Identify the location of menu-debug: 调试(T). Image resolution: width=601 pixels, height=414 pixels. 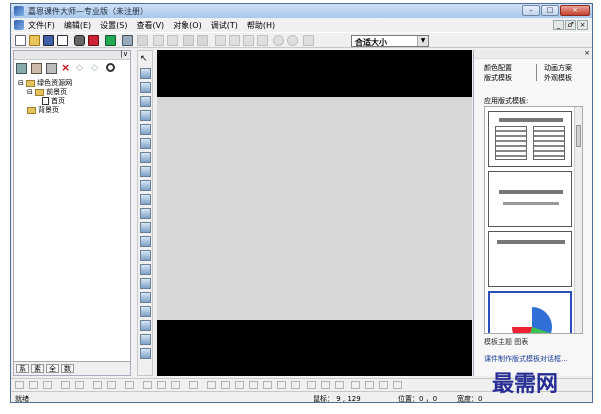
(224, 25).